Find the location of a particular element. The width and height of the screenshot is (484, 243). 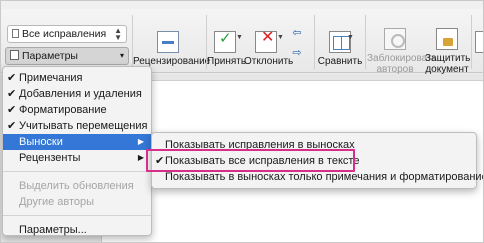

menu-item-reviewers: Рецензенты ▶ is located at coordinates (77, 158).